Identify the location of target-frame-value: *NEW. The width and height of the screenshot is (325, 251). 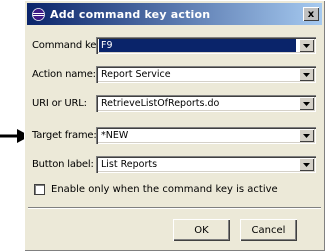
(115, 135).